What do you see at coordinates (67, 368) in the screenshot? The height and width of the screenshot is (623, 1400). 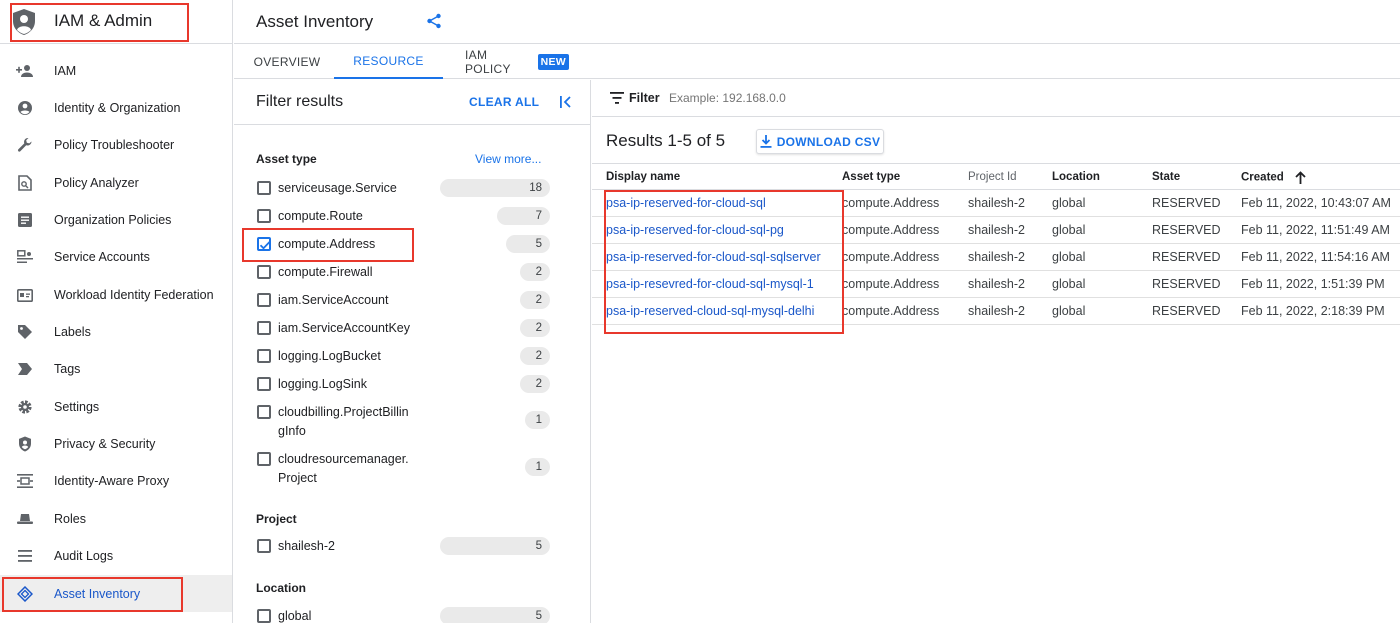 I see `sidebar-item-label: Tags` at bounding box center [67, 368].